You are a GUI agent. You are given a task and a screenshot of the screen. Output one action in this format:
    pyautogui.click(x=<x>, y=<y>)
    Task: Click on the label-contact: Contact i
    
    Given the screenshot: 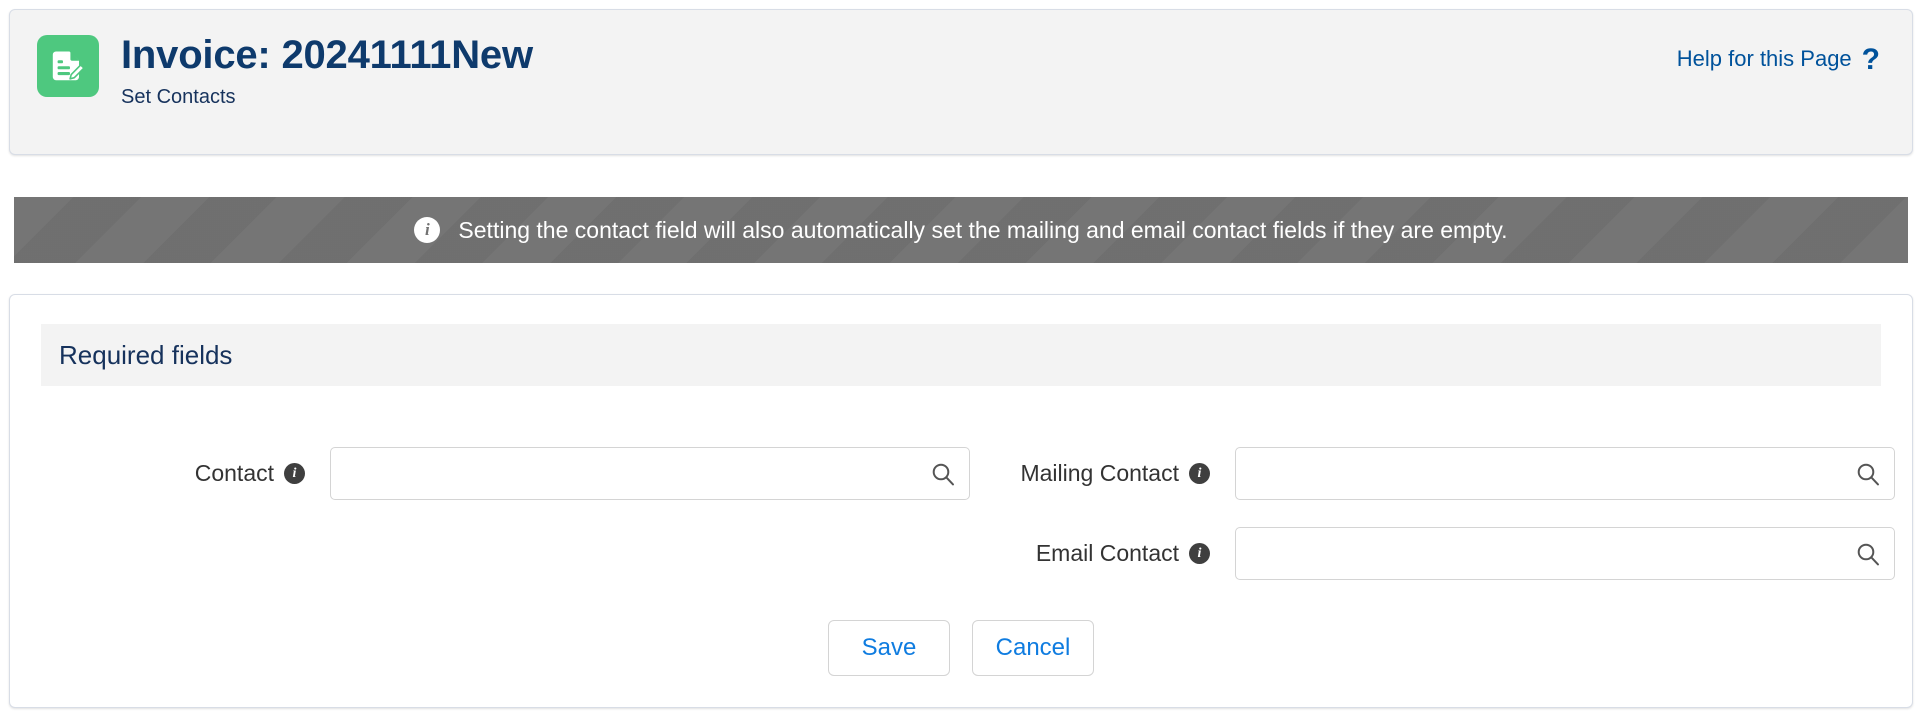 What is the action you would take?
    pyautogui.click(x=232, y=473)
    